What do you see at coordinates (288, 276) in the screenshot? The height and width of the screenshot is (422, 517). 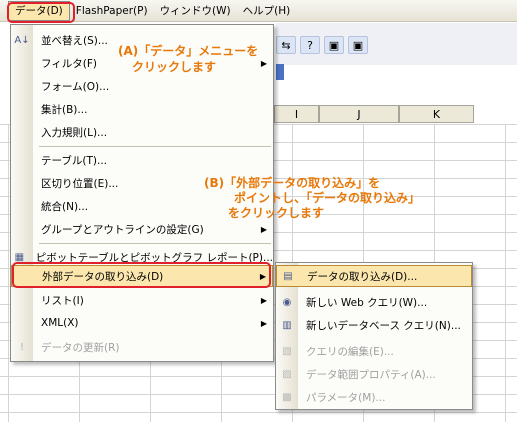 I see `import-data-icon: ▤` at bounding box center [288, 276].